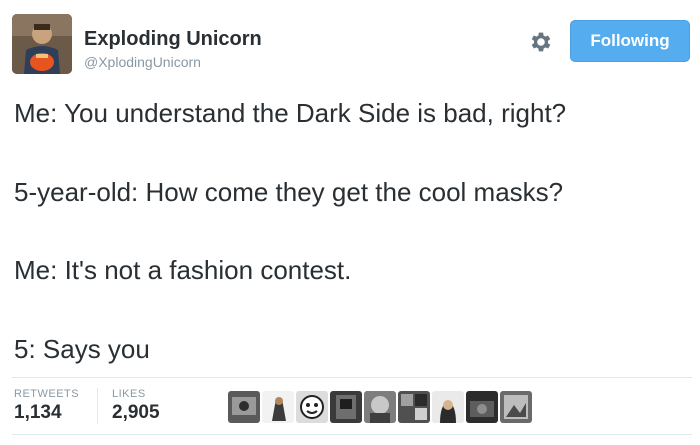 Image resolution: width=700 pixels, height=445 pixels. What do you see at coordinates (183, 270) in the screenshot?
I see `tweet-text-line: Me: It's not a fashion contest.` at bounding box center [183, 270].